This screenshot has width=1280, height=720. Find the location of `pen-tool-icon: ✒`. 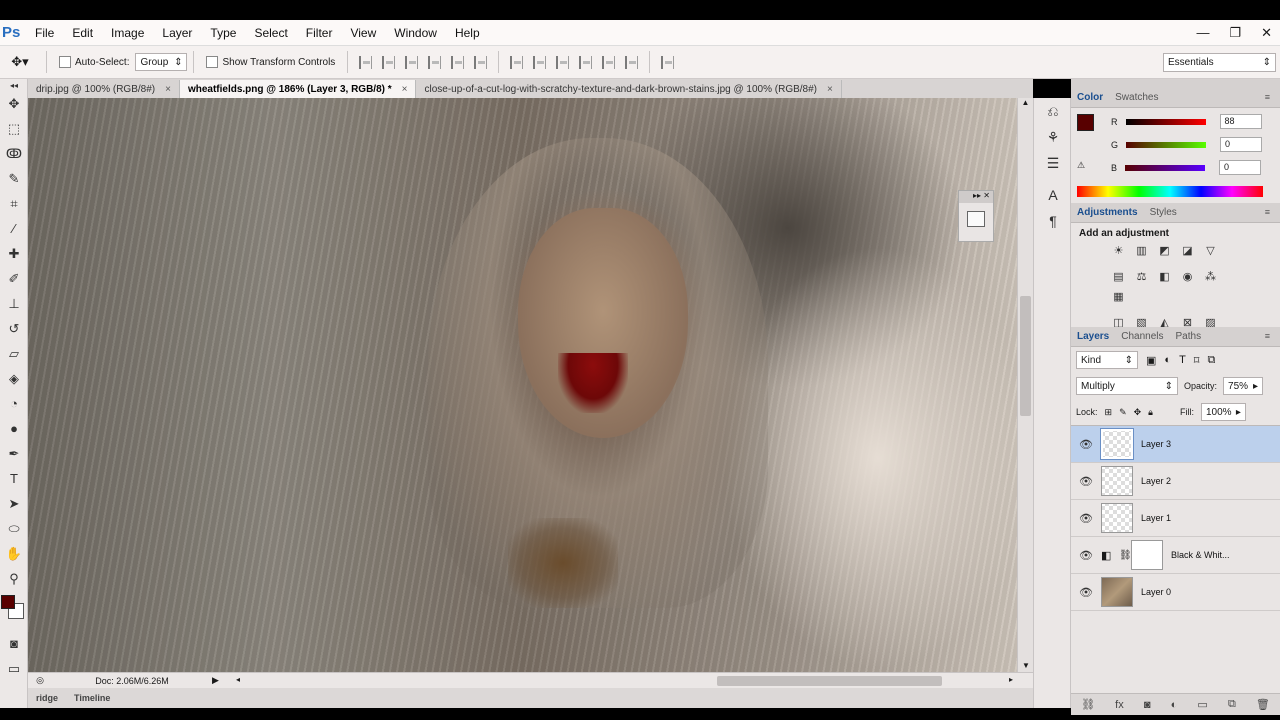

pen-tool-icon: ✒ is located at coordinates (14, 453).